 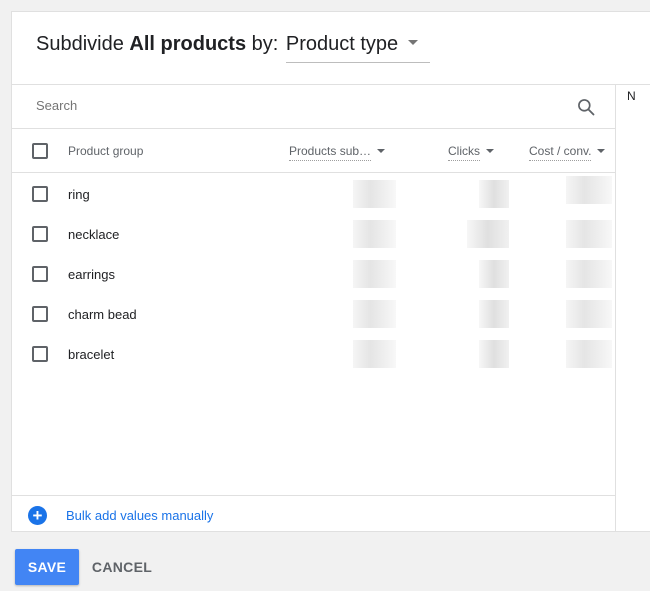 I want to click on add-circle-icon: +, so click(x=37, y=515).